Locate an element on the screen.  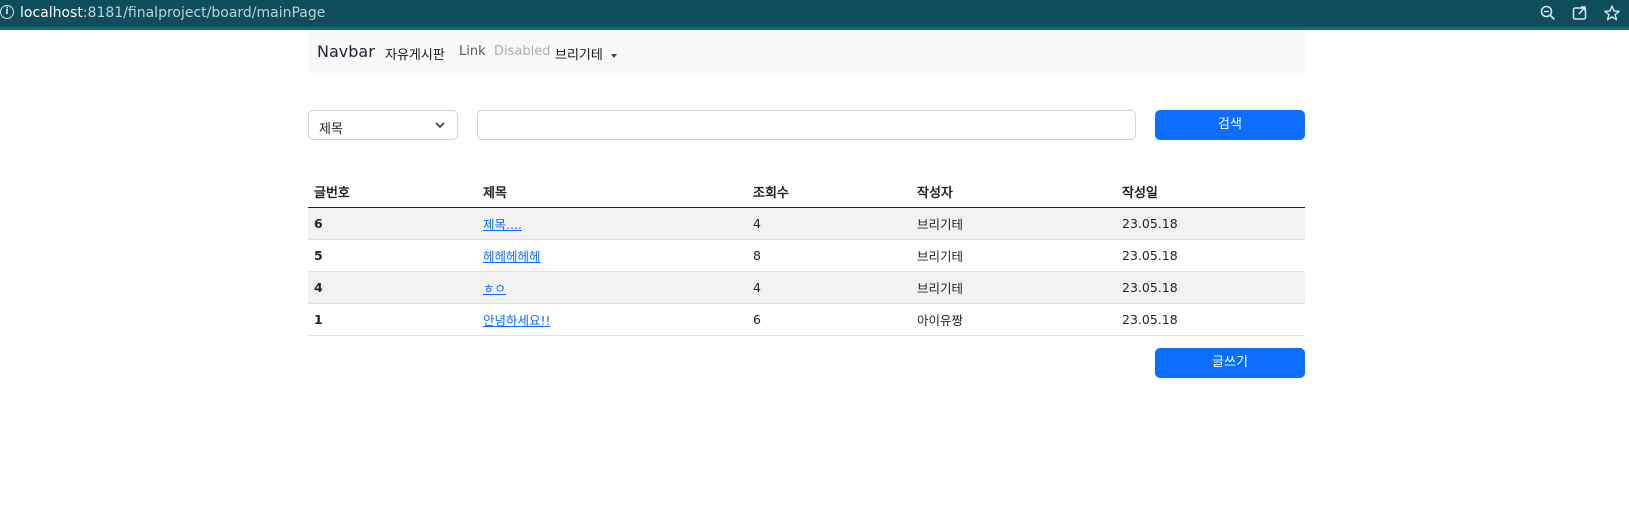
chevron-down-icon is located at coordinates (440, 125).